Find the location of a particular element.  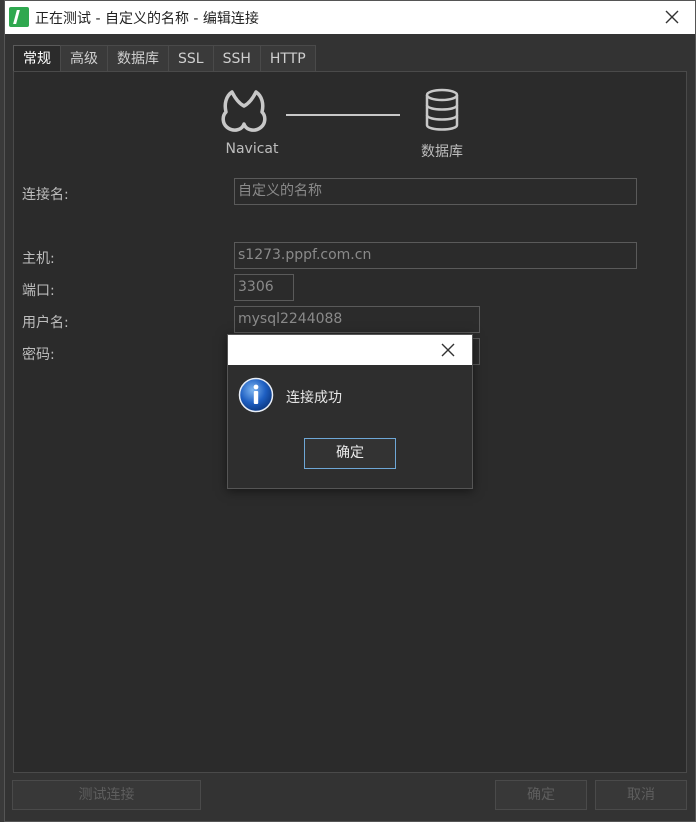

tab-http: HTTP is located at coordinates (287, 58).